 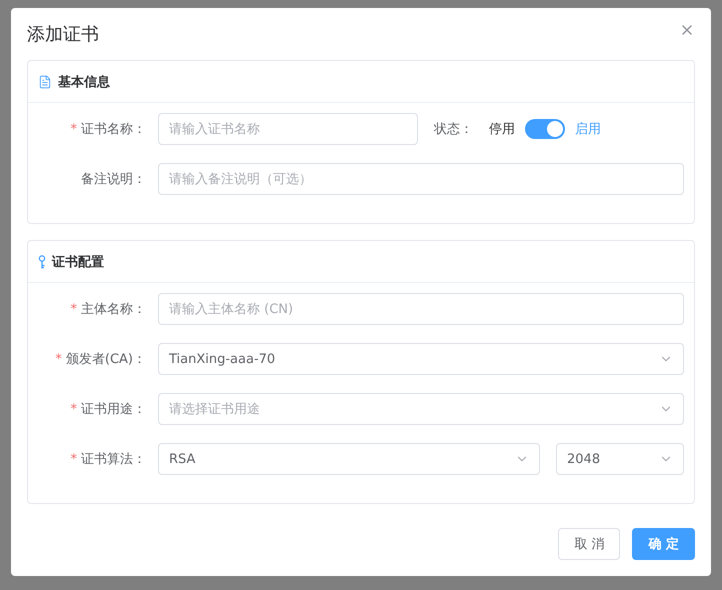 I want to click on dialog-title: 添加证书, so click(x=63, y=35).